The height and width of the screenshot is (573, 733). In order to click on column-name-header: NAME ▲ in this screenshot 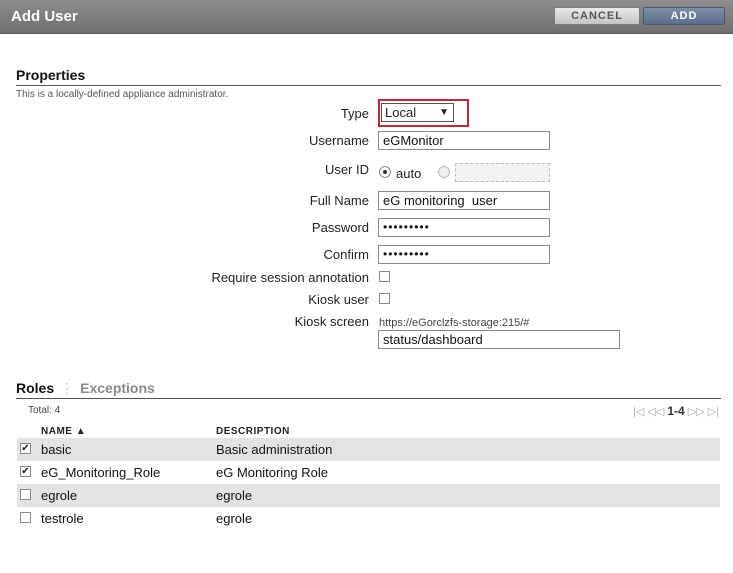, I will do `click(63, 431)`.